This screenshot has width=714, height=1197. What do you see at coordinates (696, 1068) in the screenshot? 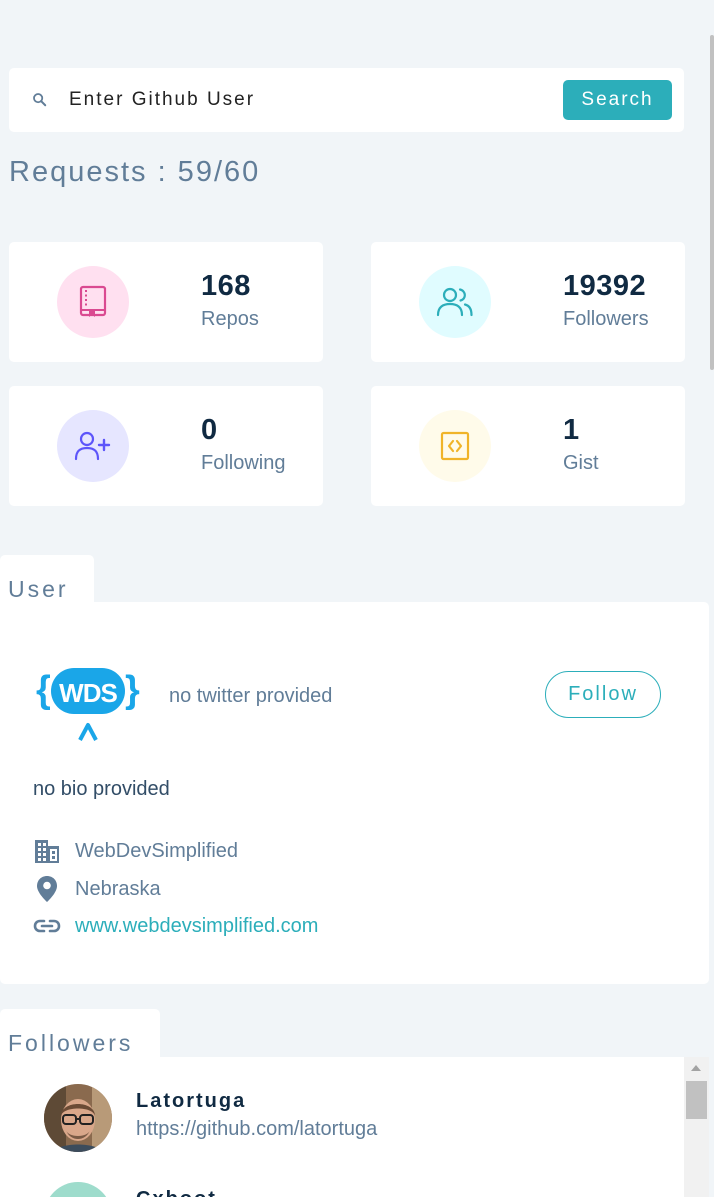
I see `scroll-up-icon` at bounding box center [696, 1068].